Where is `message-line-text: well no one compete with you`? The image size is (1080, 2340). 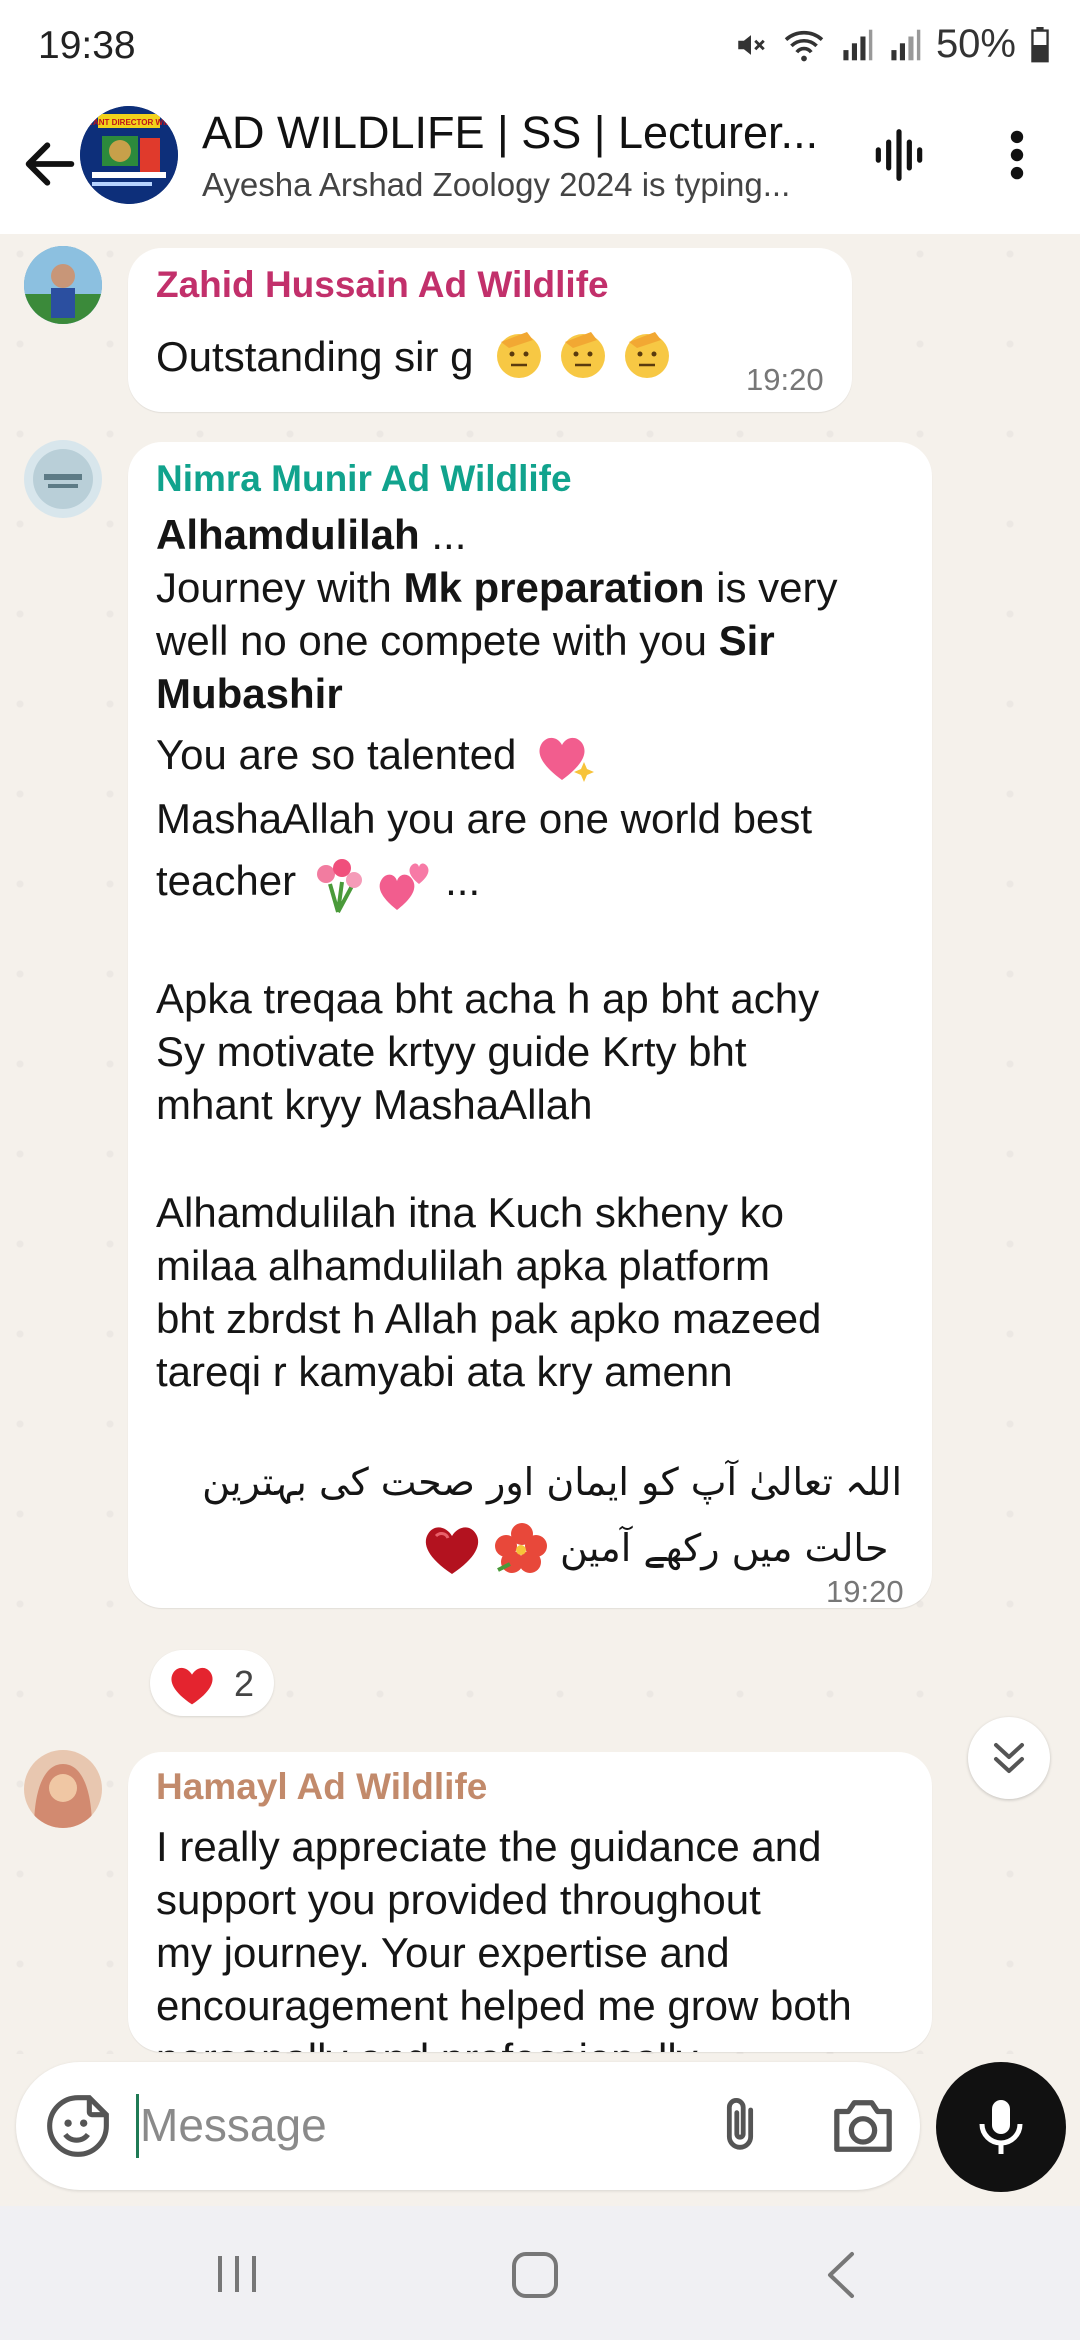
message-line-text: well no one compete with you is located at coordinates (437, 640).